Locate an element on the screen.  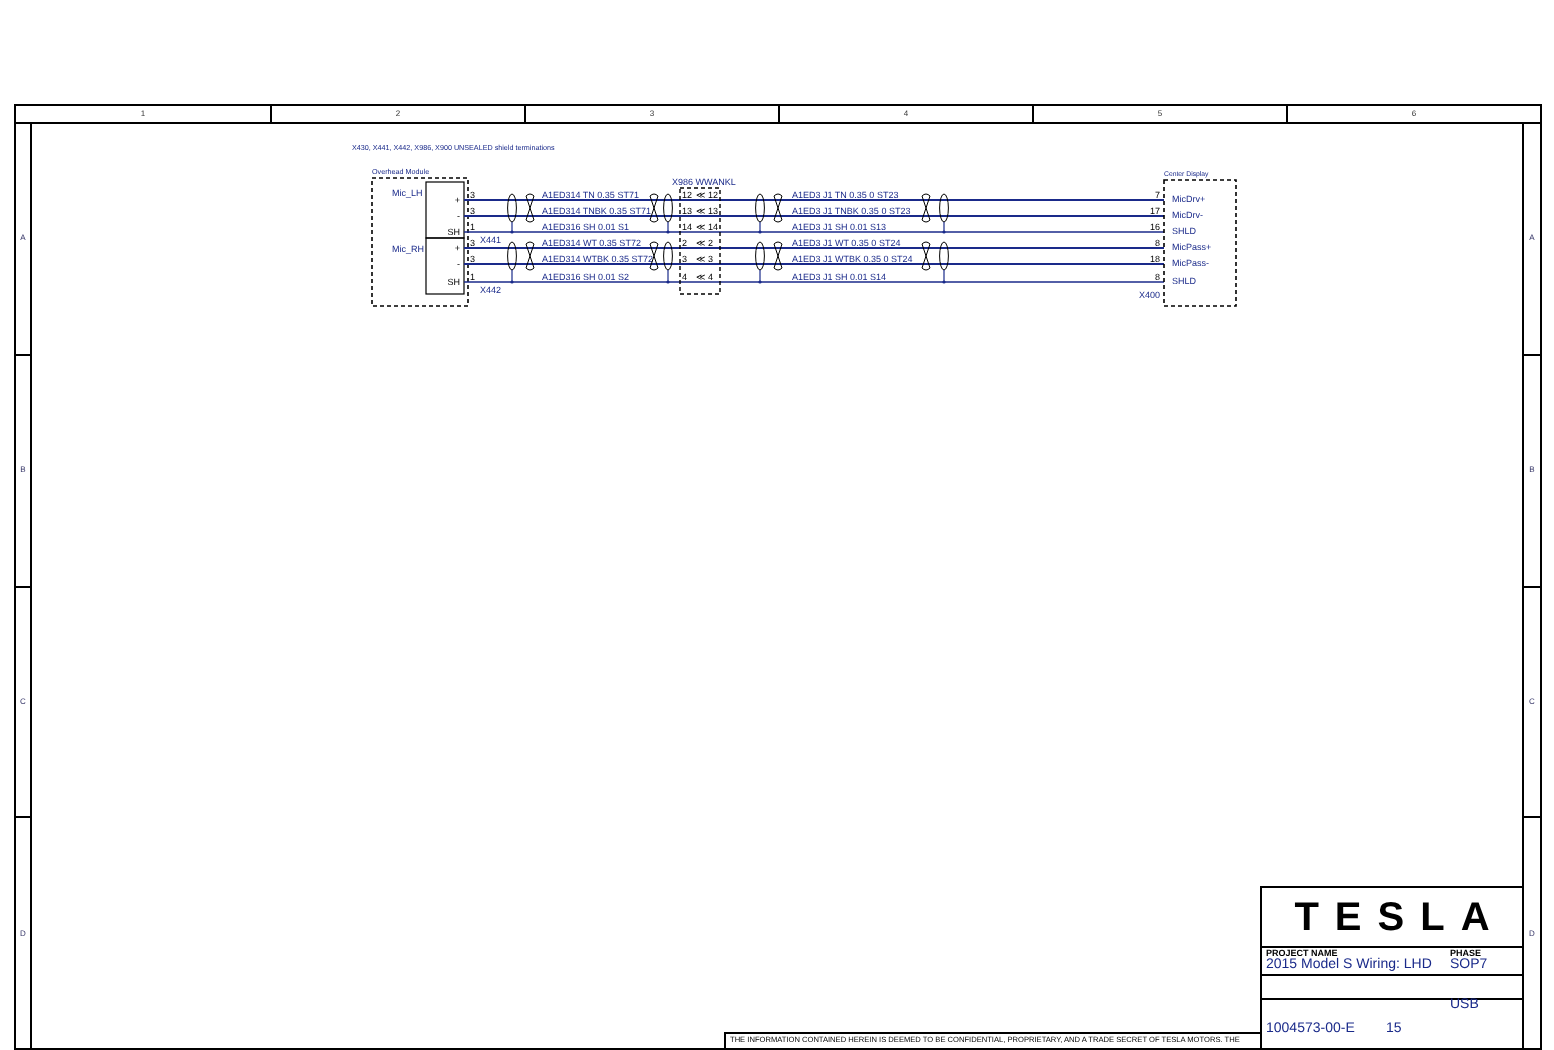
connector-outline is located at coordinates (700, 241).